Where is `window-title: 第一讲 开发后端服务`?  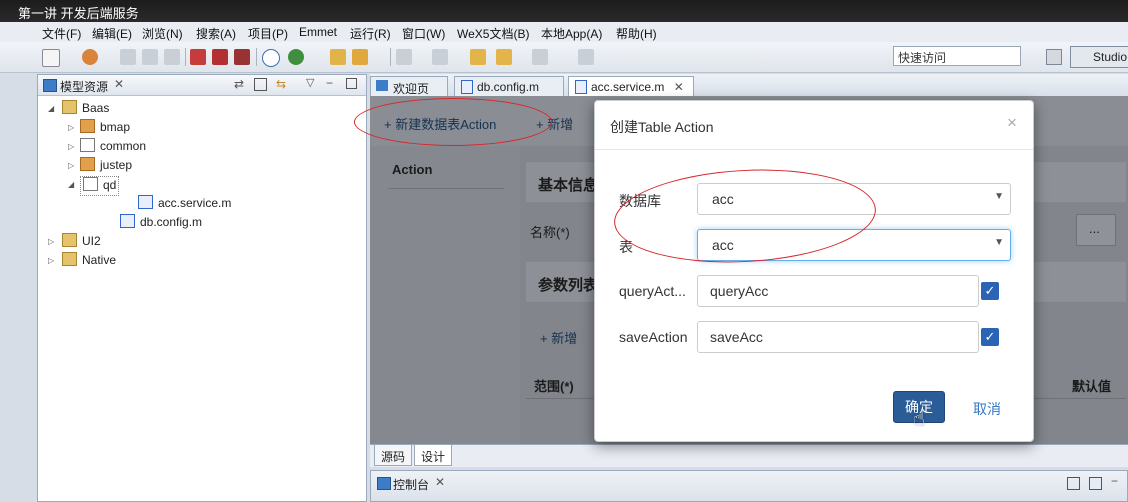 window-title: 第一讲 开发后端服务 is located at coordinates (78, 13).